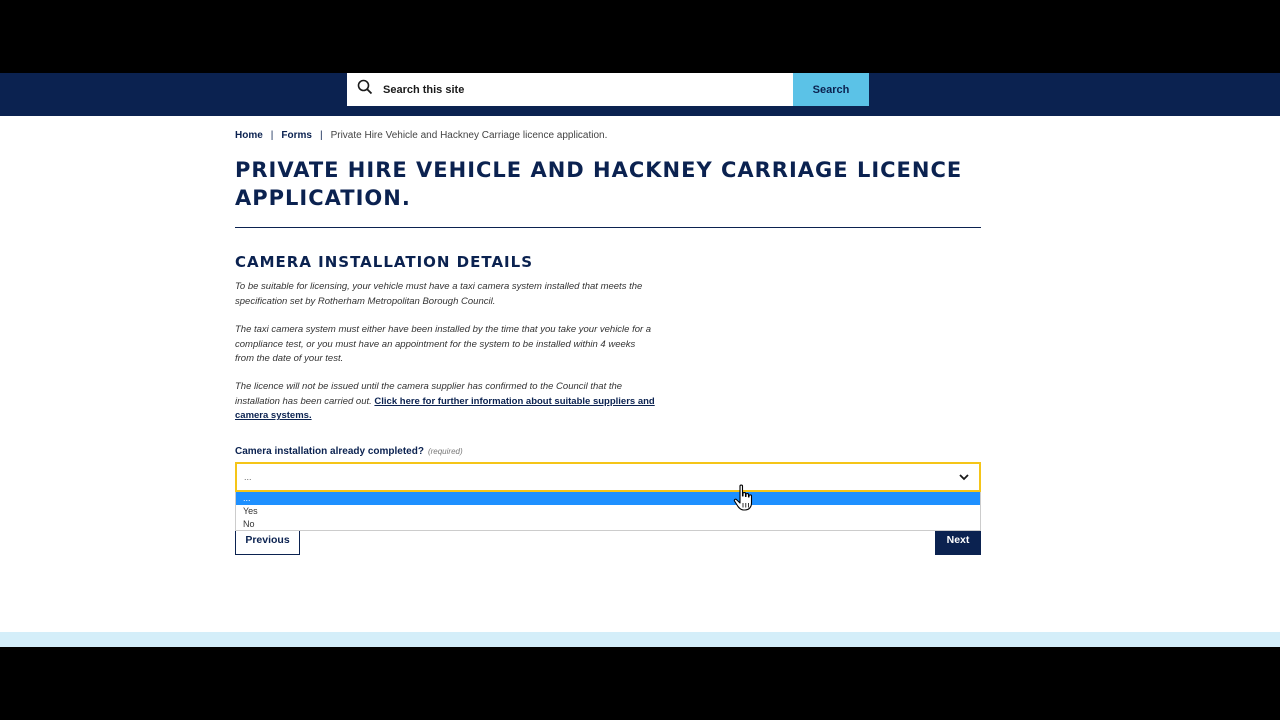 This screenshot has width=1280, height=720. I want to click on letterbox-bottom, so click(640, 683).